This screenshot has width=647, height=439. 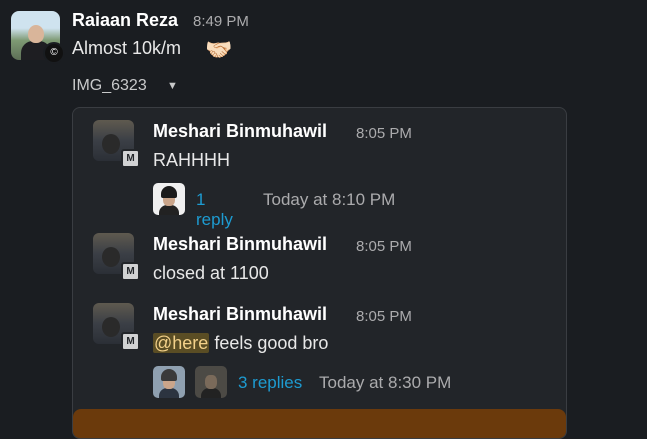 What do you see at coordinates (270, 383) in the screenshot?
I see `reply-count-link: 3 replies` at bounding box center [270, 383].